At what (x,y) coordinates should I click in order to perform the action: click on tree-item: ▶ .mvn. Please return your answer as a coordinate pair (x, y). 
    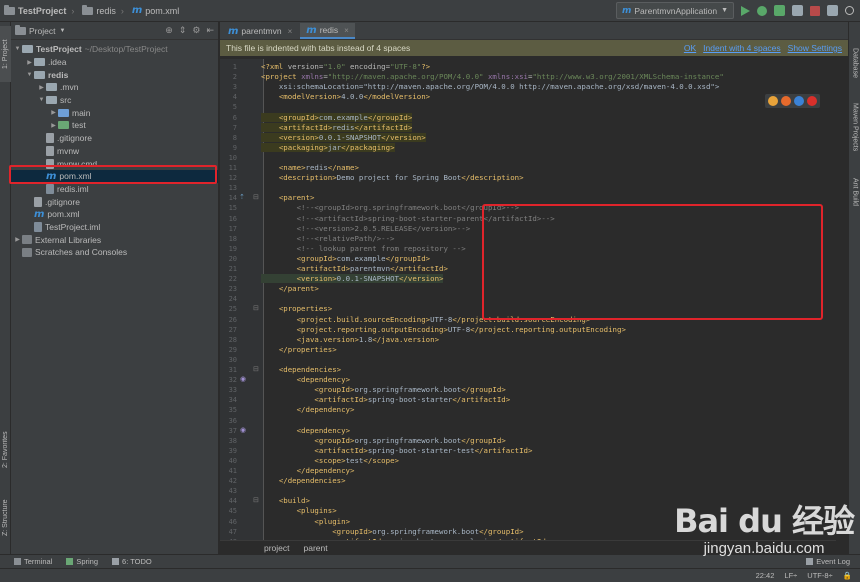
    Looking at the image, I should click on (114, 87).